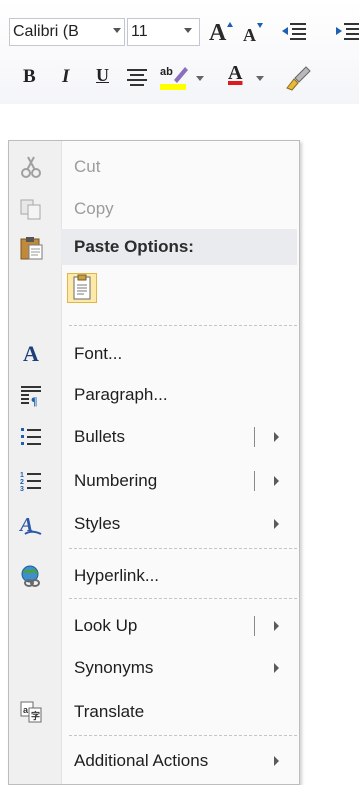  I want to click on menu-item-label: Look Up, so click(106, 625).